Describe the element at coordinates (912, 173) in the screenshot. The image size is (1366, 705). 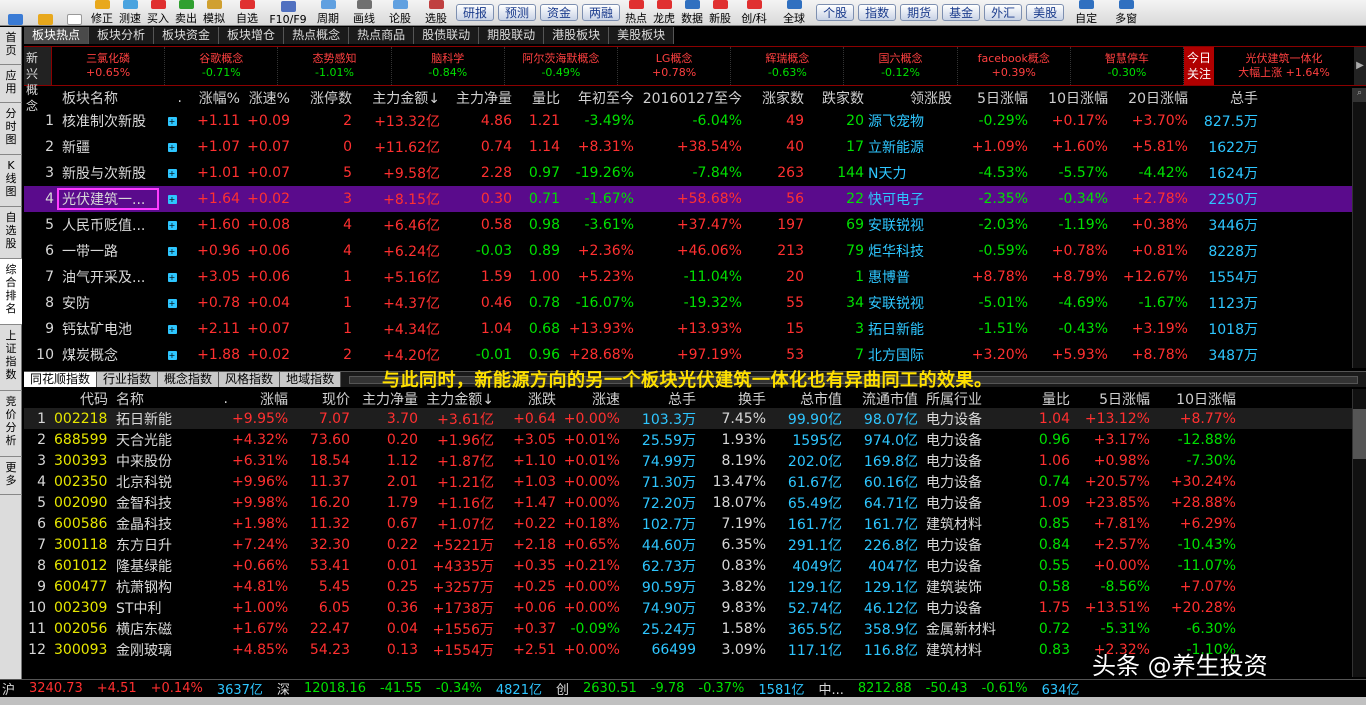
I see `cell-lead: N天力` at that location.